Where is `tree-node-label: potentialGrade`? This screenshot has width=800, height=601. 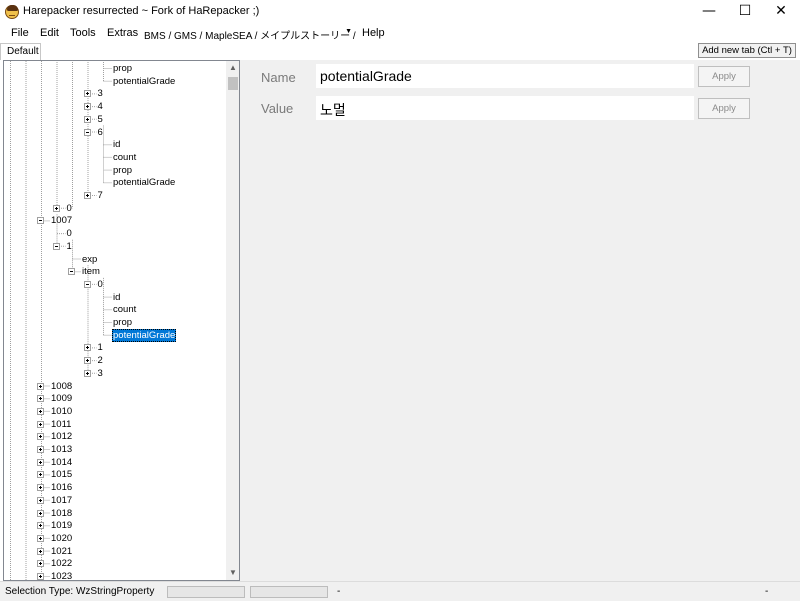 tree-node-label: potentialGrade is located at coordinates (144, 81).